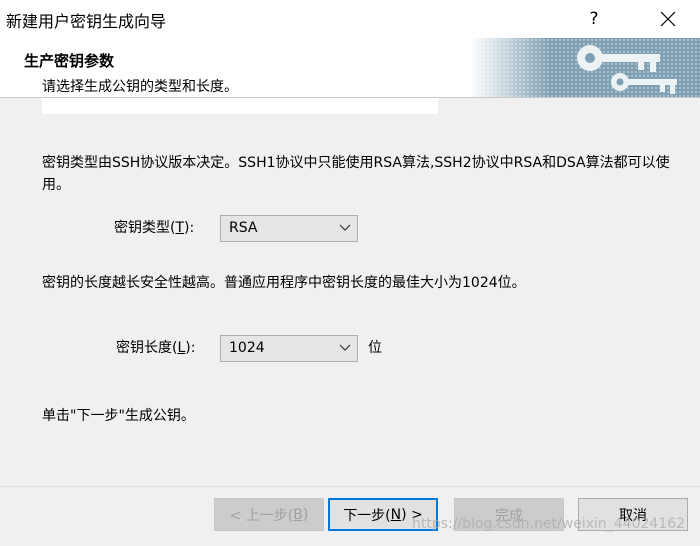  I want to click on subtitle-strip, so click(240, 106).